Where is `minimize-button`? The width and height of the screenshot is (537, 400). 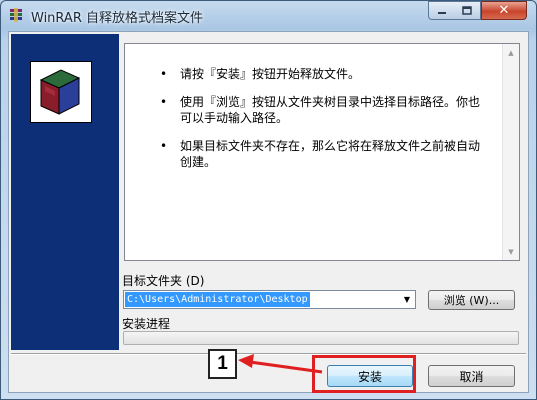 minimize-button is located at coordinates (441, 10).